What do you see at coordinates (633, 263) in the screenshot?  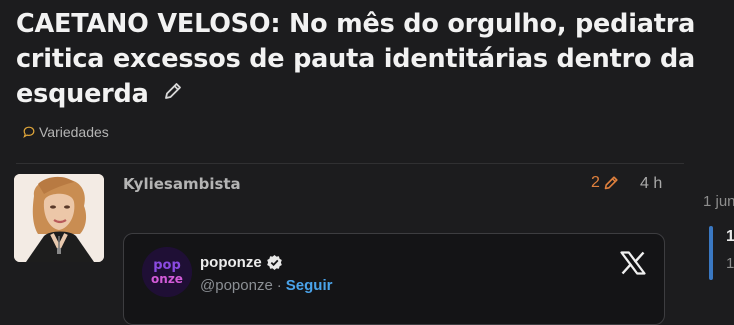 I see `x-logo-icon` at bounding box center [633, 263].